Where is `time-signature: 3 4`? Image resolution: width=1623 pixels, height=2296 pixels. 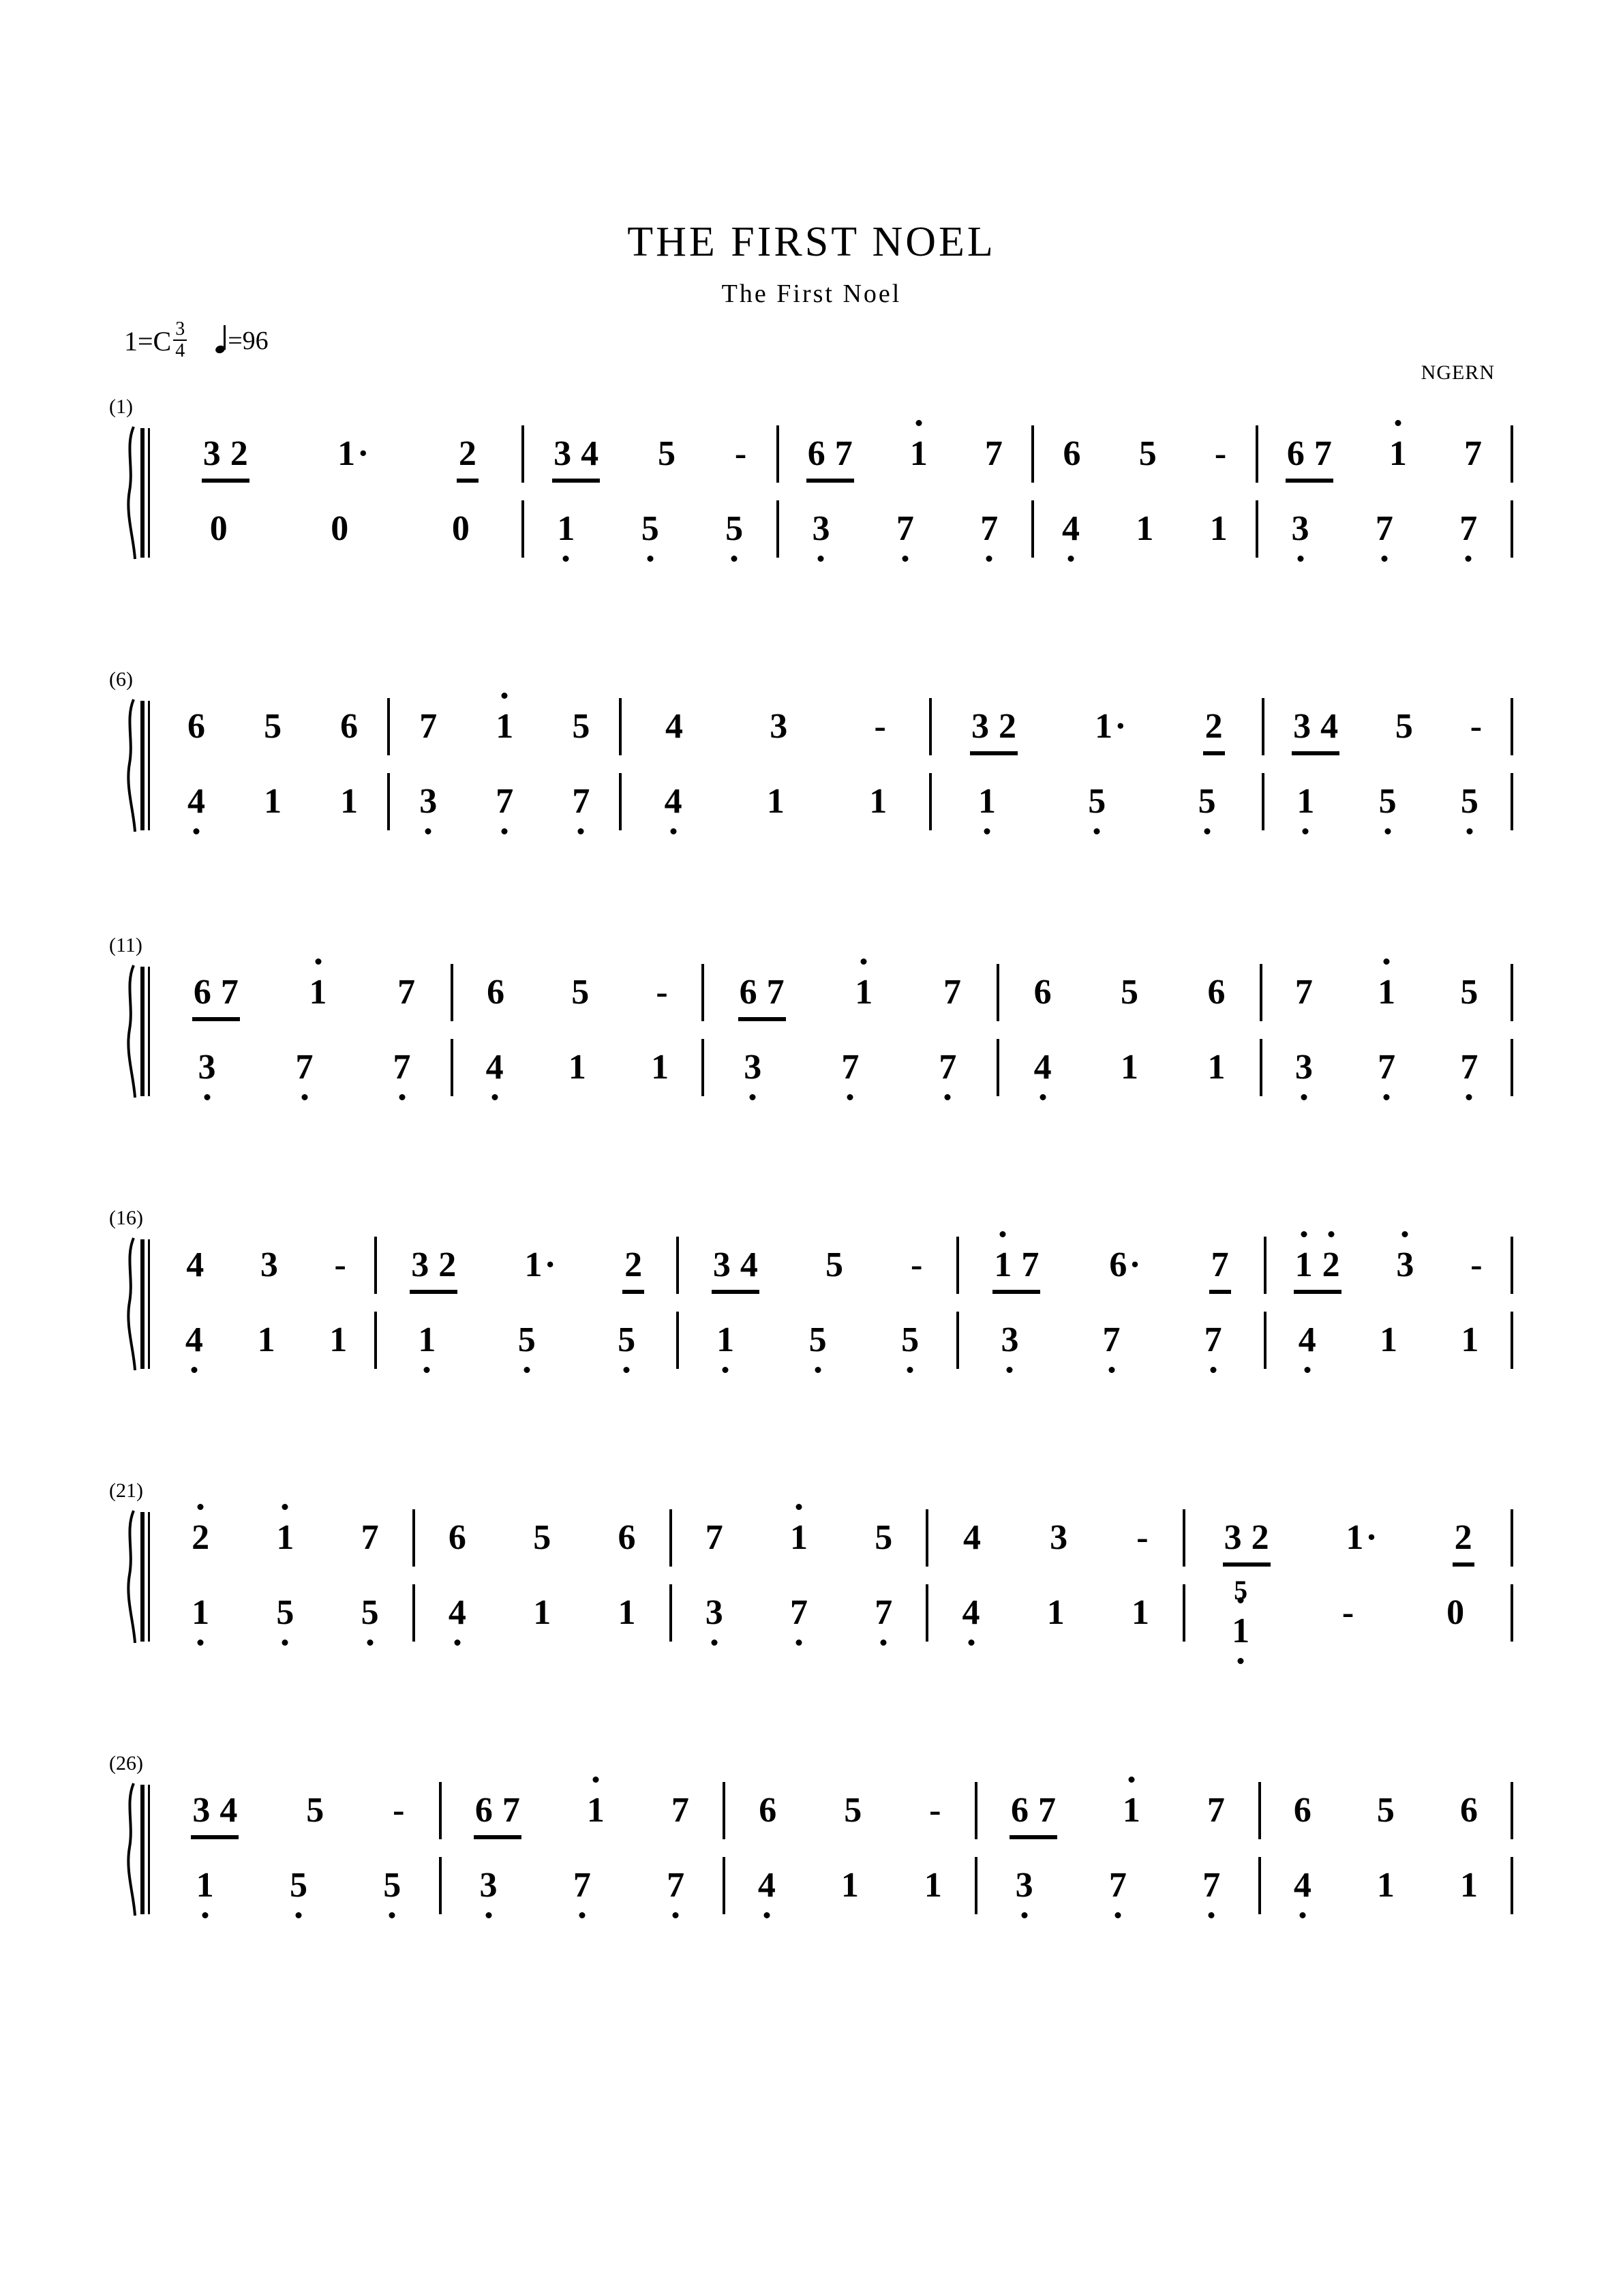
time-signature: 3 4 is located at coordinates (180, 340).